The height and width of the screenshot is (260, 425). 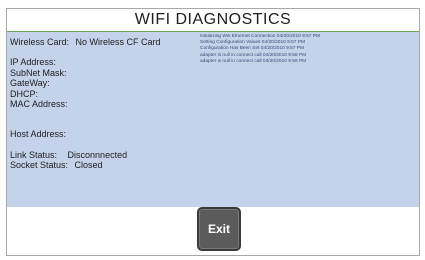 I want to click on mac-address-label: MAC Address:, so click(x=39, y=104).